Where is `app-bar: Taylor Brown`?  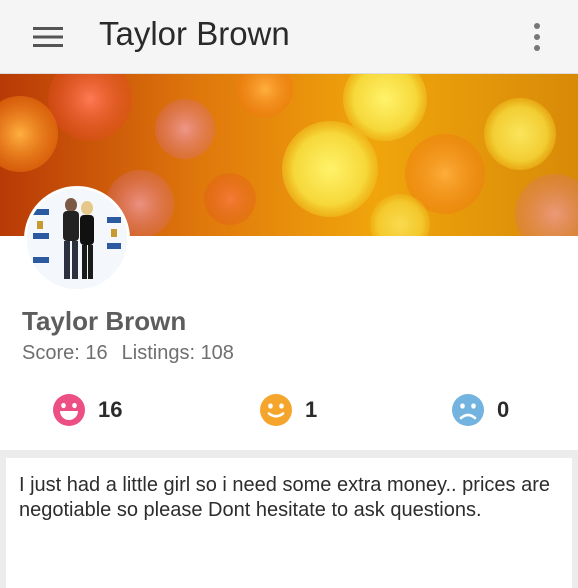
app-bar: Taylor Brown is located at coordinates (289, 37).